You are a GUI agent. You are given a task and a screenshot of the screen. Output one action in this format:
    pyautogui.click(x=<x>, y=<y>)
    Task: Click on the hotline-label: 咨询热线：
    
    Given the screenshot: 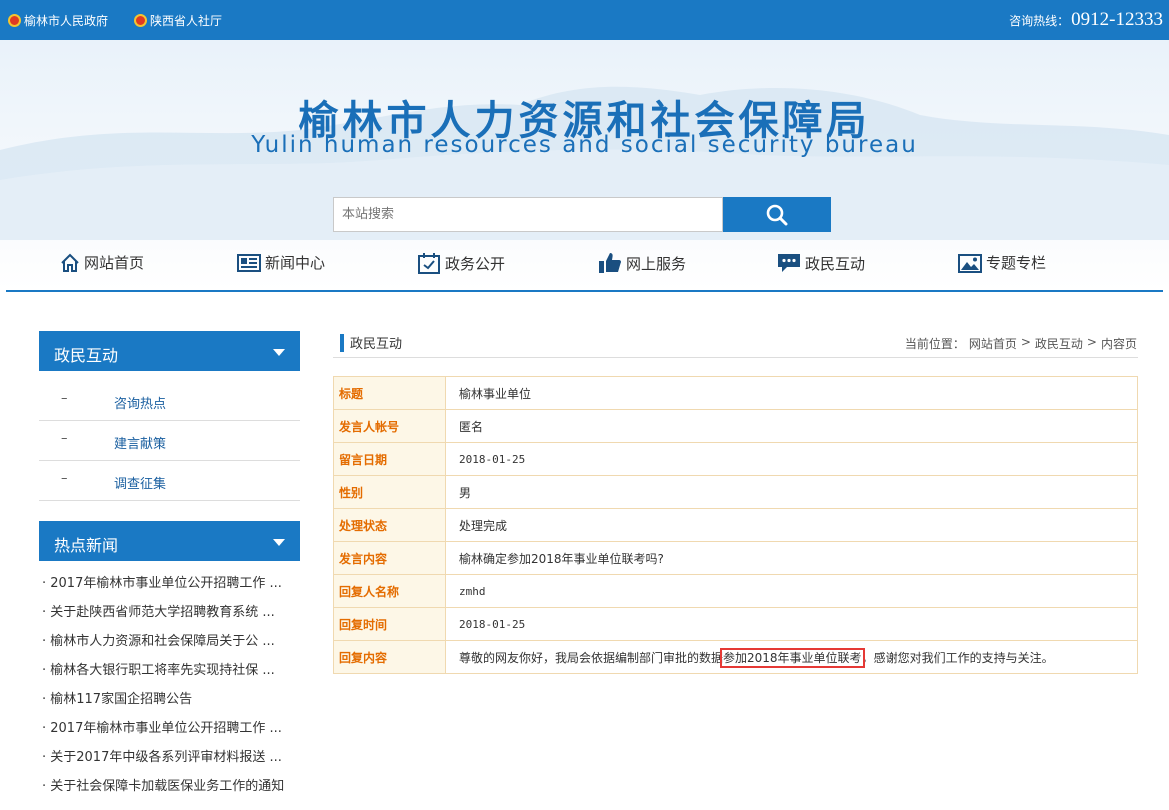 What is the action you would take?
    pyautogui.click(x=1039, y=21)
    